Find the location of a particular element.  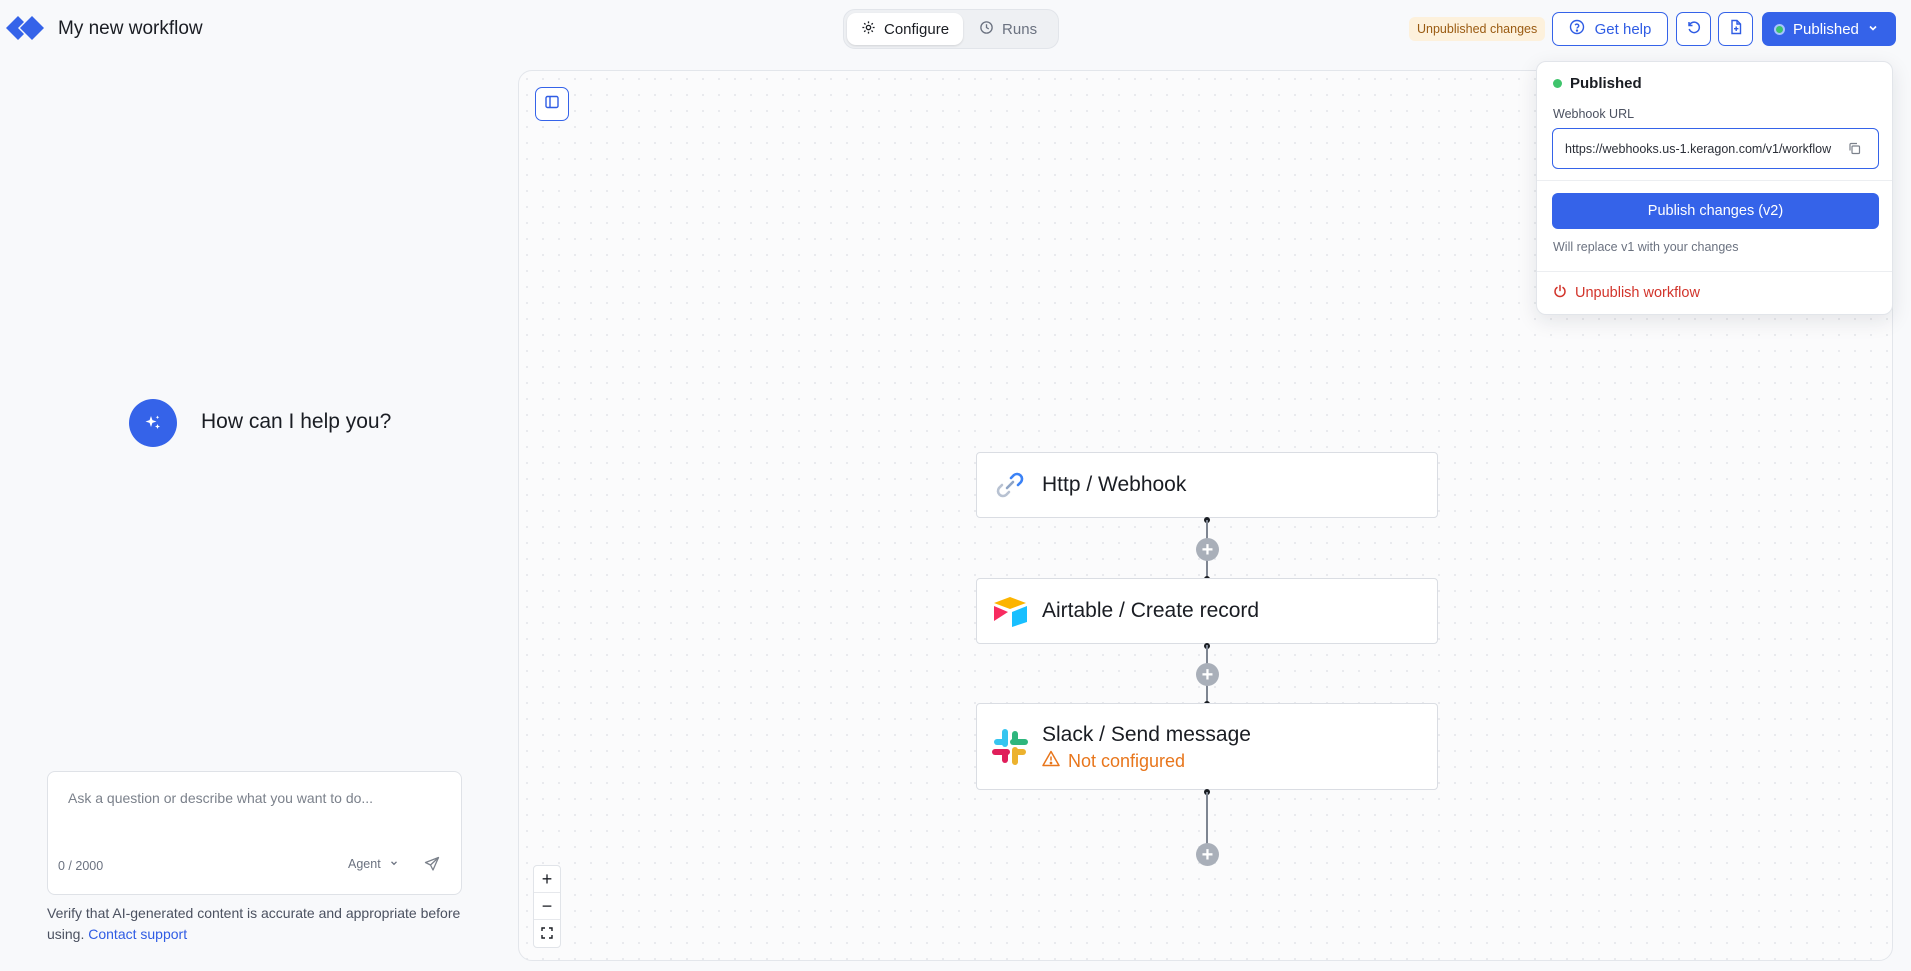

step-warning: Not configured is located at coordinates (1113, 761).